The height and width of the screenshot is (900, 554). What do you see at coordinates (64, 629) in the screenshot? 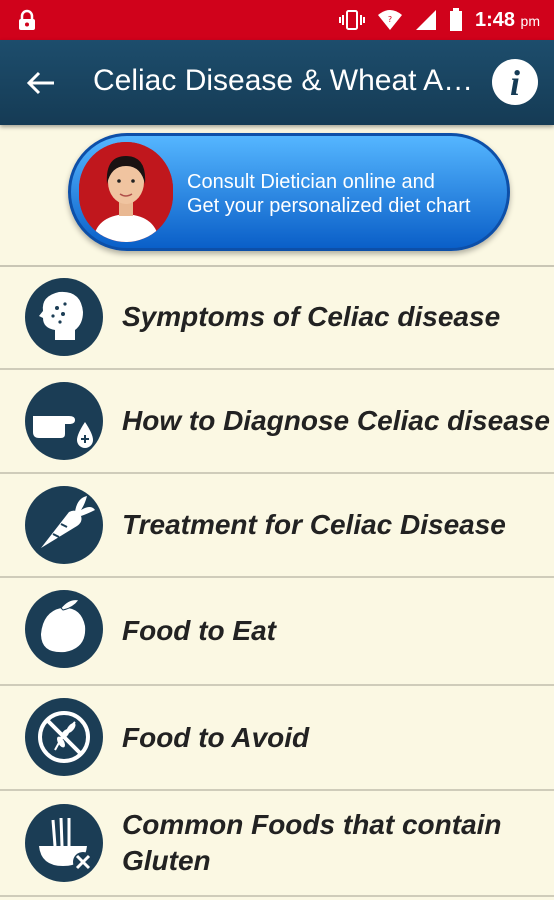
I see `mango-icon` at bounding box center [64, 629].